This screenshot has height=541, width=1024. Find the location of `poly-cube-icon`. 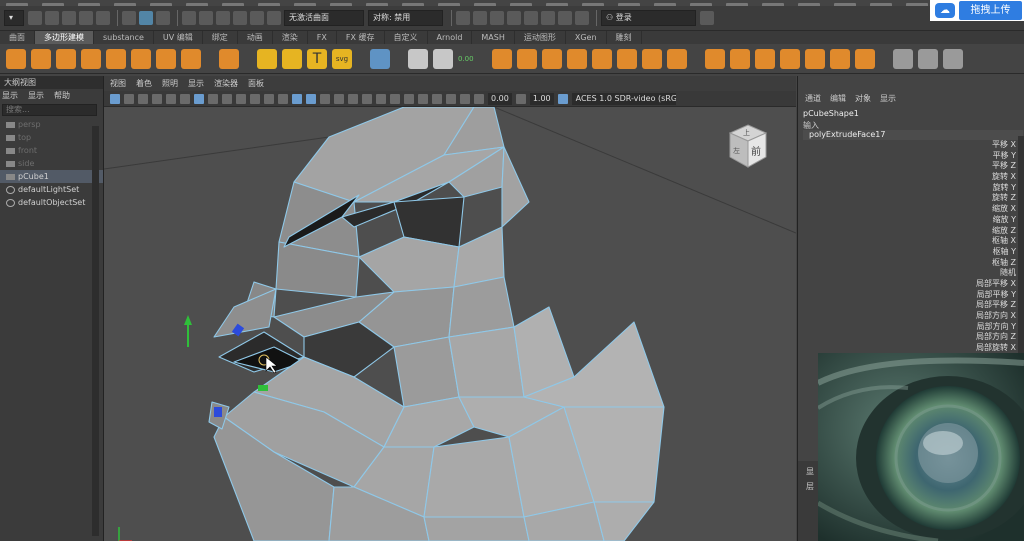

poly-cube-icon is located at coordinates (41, 58).